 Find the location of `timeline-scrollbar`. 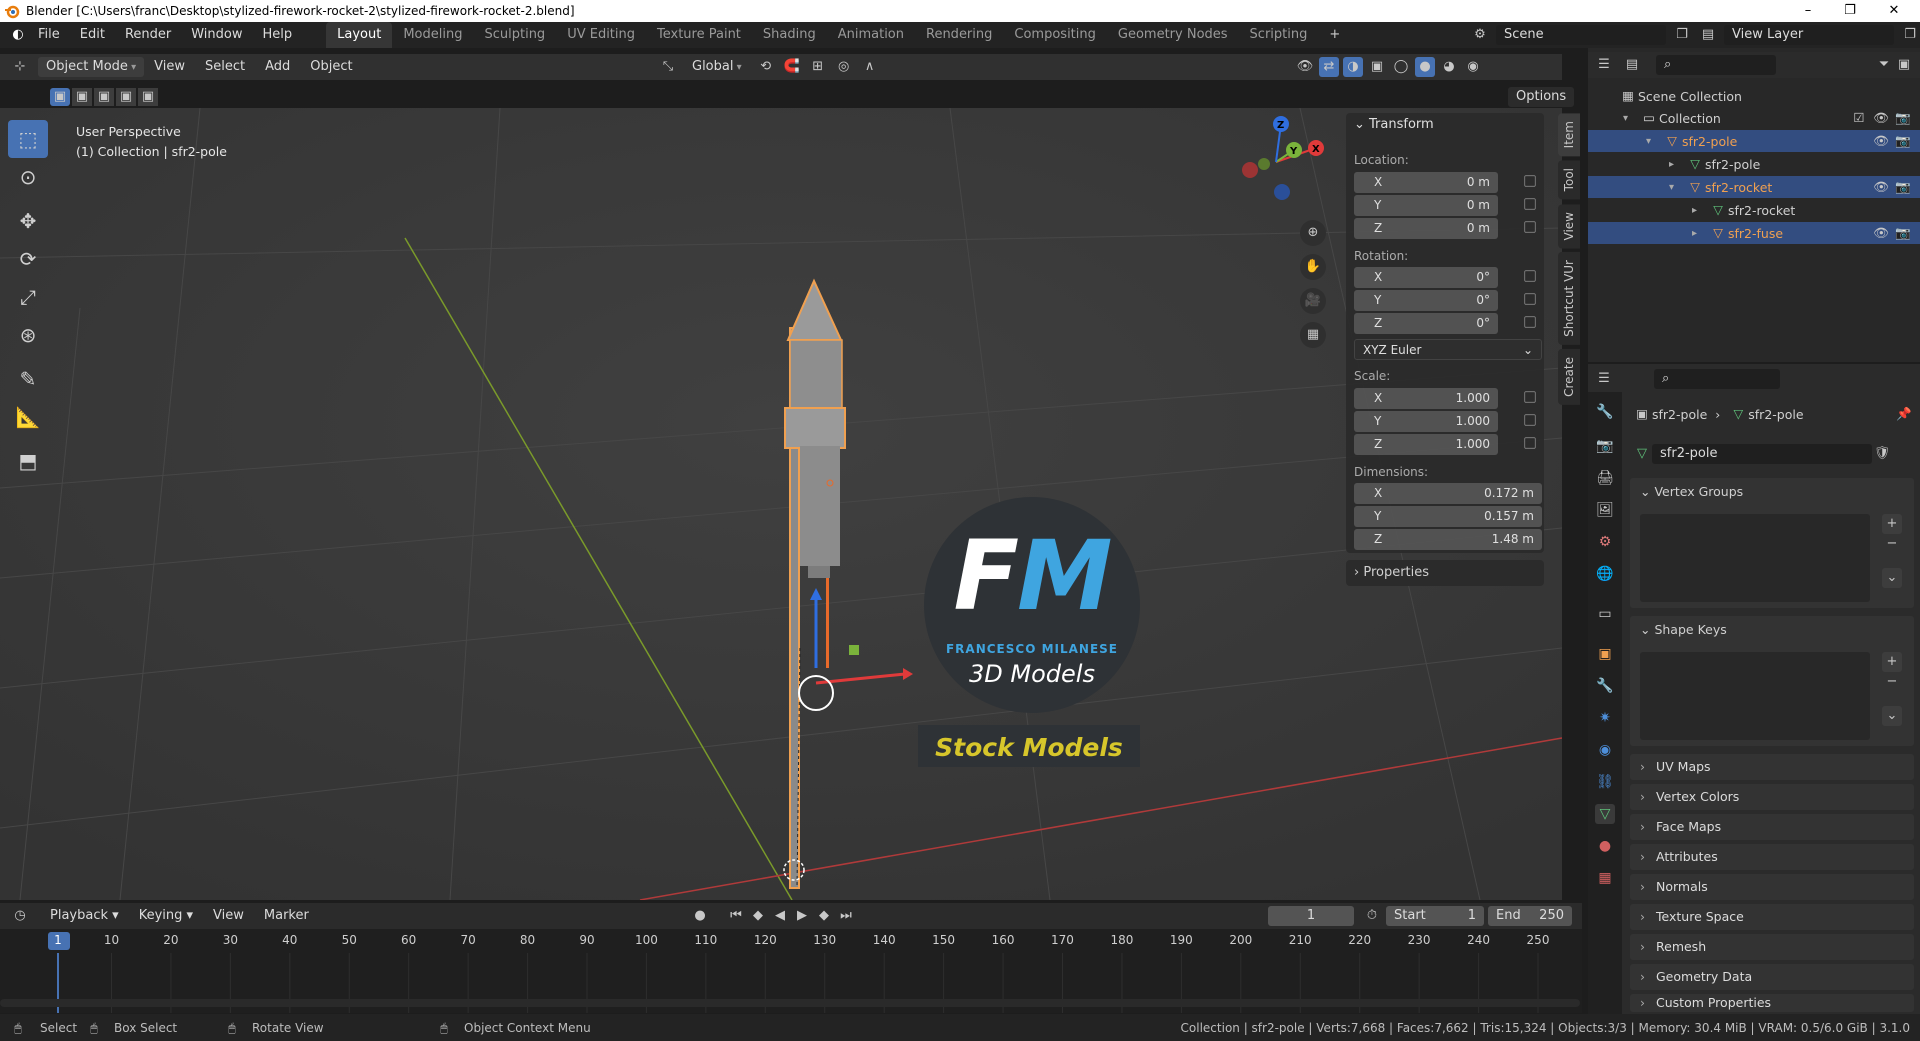

timeline-scrollbar is located at coordinates (790, 1003).